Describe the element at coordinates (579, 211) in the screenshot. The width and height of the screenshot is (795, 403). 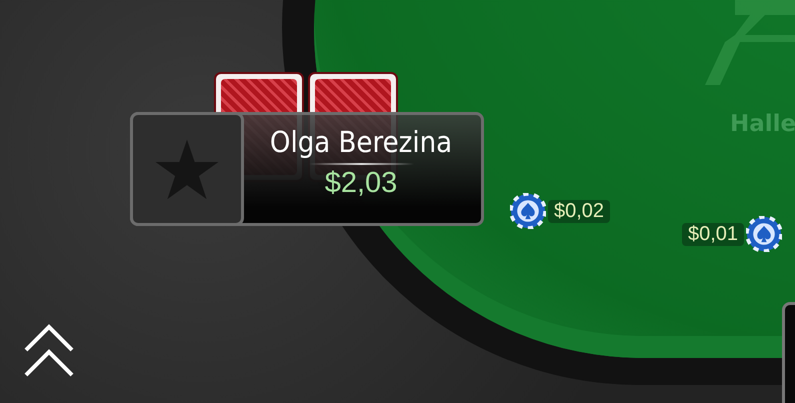
I see `bet-amount: $0,02` at that location.